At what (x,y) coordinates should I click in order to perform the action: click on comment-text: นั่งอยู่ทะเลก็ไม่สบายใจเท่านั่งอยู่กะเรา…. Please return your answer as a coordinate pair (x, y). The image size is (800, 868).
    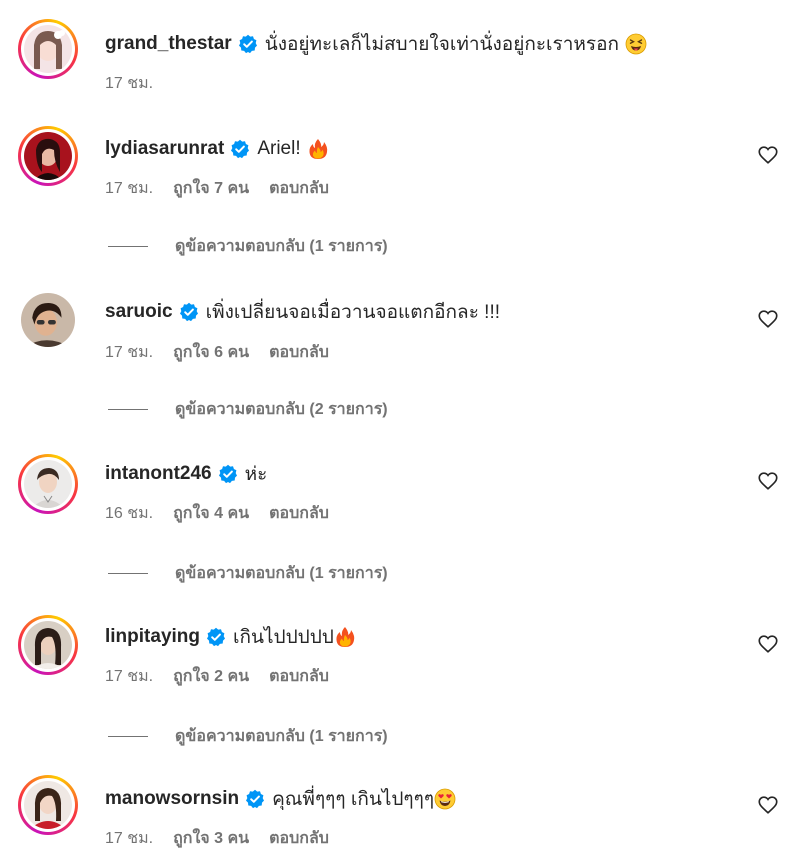
    Looking at the image, I should click on (442, 44).